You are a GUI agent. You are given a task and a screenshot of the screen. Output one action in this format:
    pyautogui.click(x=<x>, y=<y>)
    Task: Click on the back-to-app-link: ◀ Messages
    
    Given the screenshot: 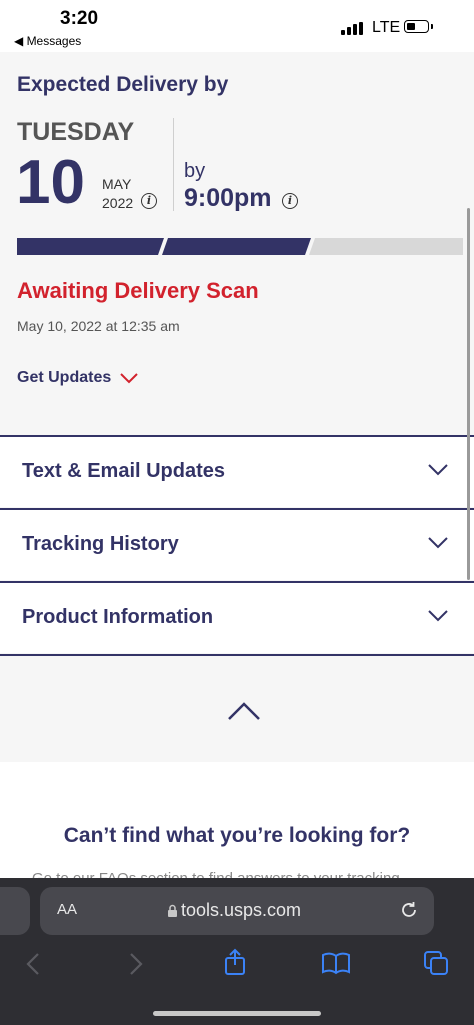 What is the action you would take?
    pyautogui.click(x=47, y=41)
    